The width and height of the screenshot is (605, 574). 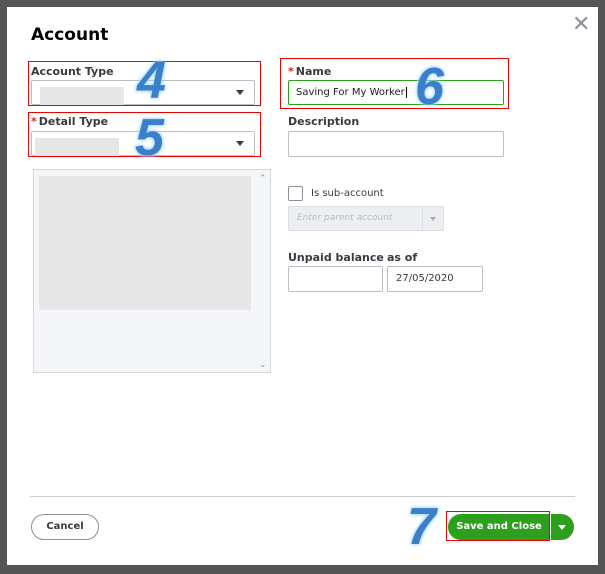 What do you see at coordinates (350, 92) in the screenshot?
I see `name-value: Saving For My Worker` at bounding box center [350, 92].